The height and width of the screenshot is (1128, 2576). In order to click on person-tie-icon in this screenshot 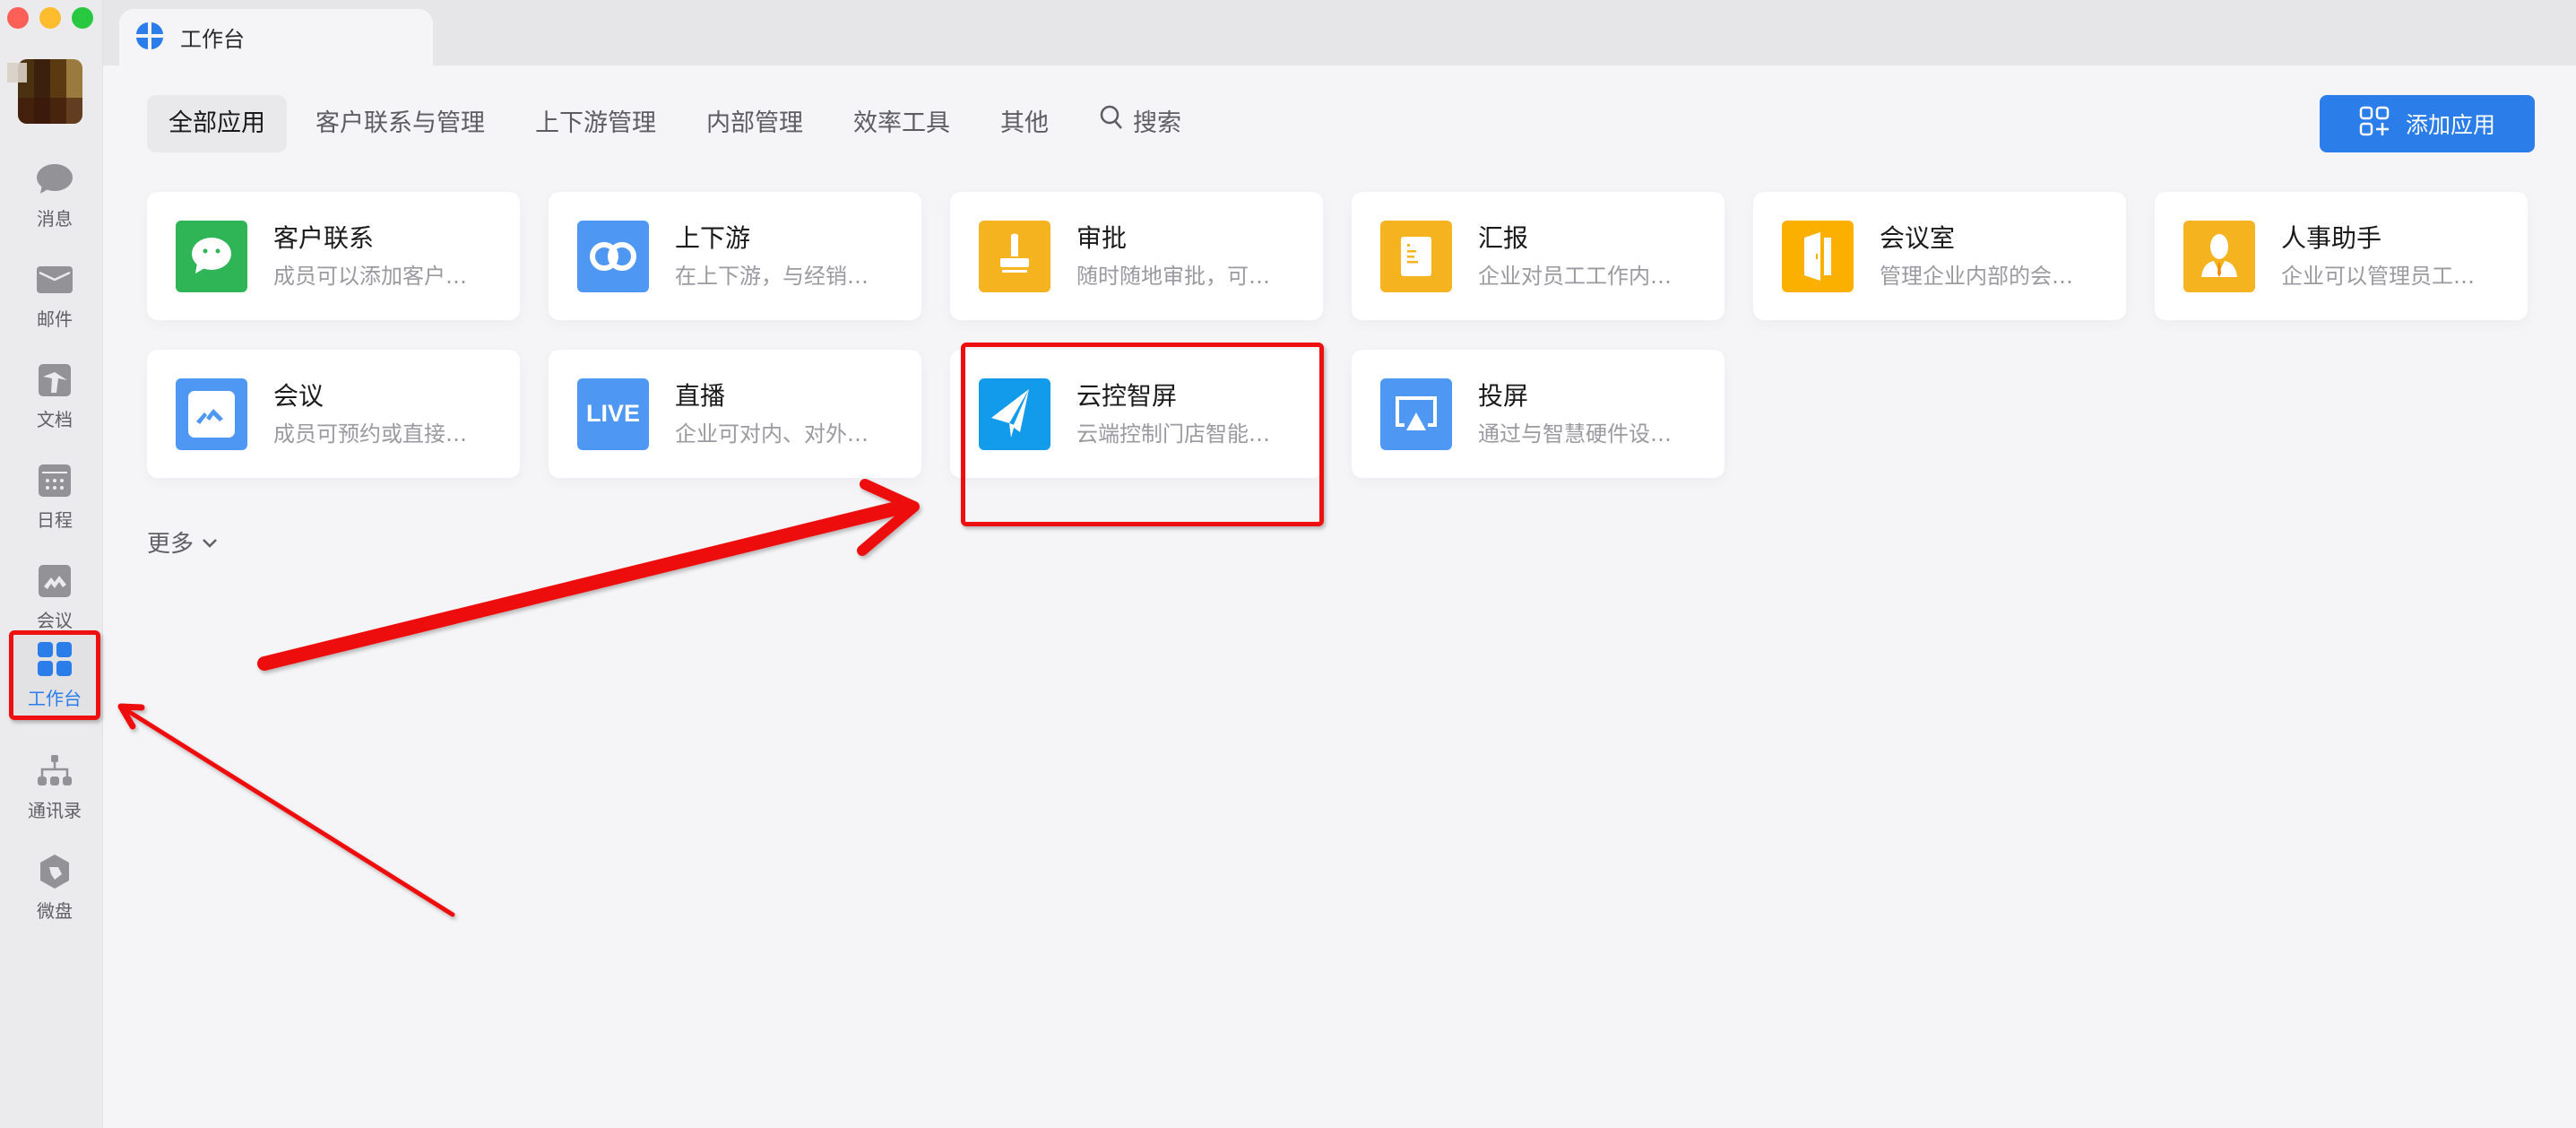, I will do `click(2219, 256)`.